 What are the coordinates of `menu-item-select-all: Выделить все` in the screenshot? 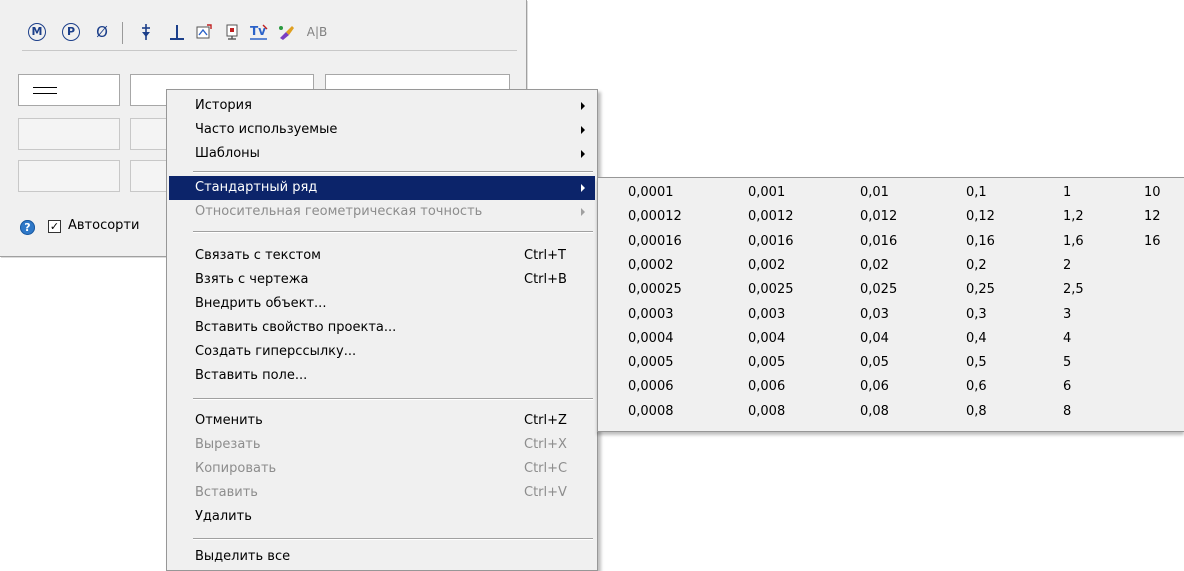 It's located at (382, 557).